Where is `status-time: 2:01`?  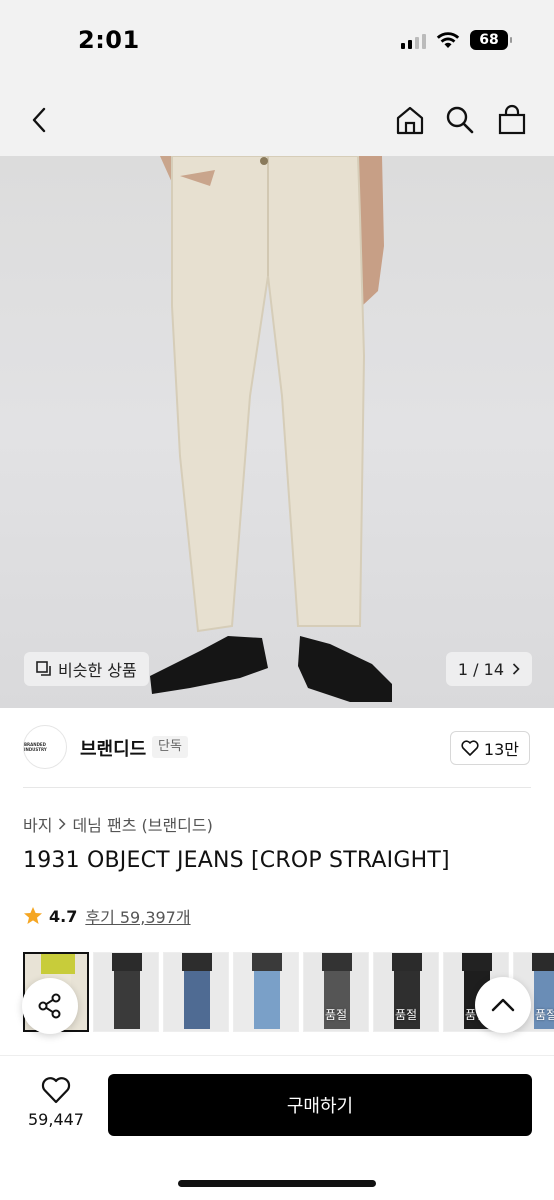
status-time: 2:01 is located at coordinates (109, 40).